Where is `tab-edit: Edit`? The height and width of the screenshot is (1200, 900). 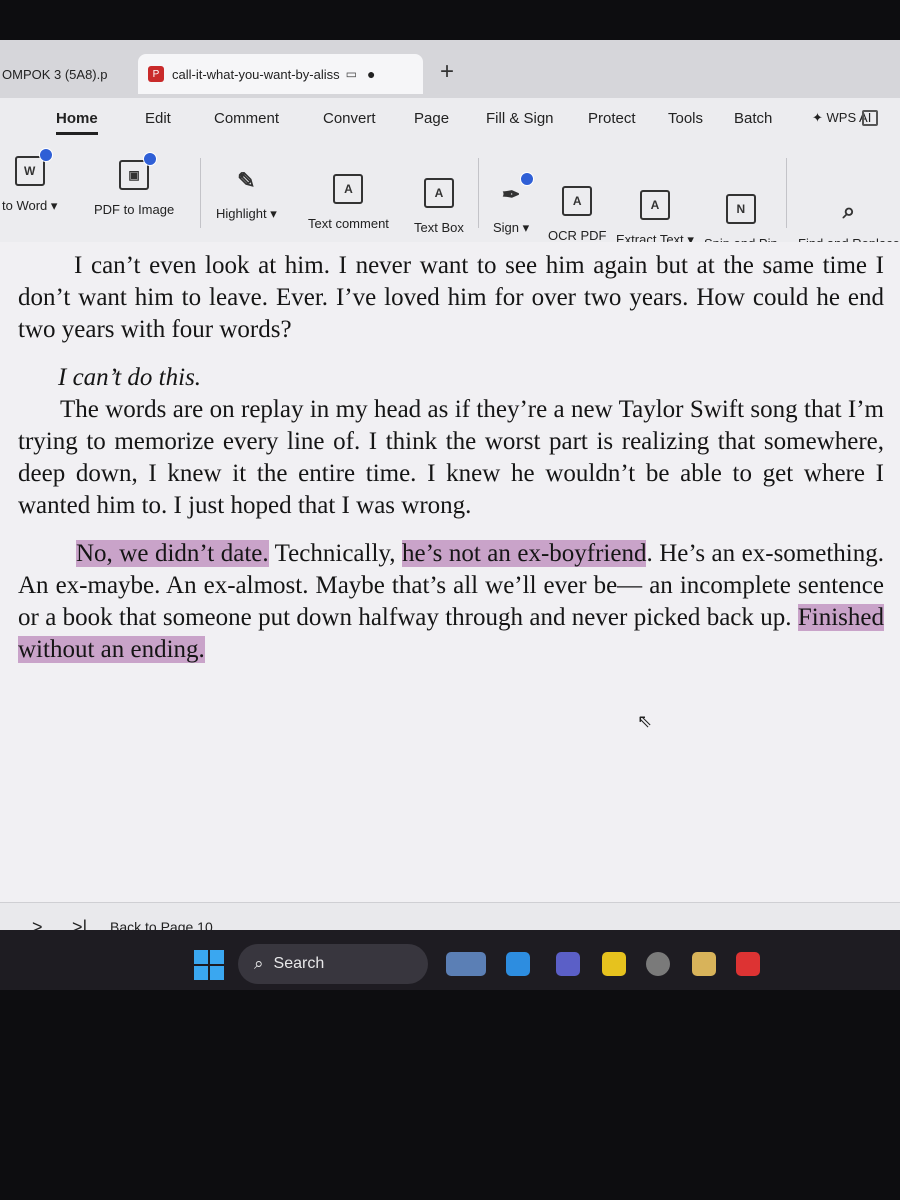 tab-edit: Edit is located at coordinates (158, 118).